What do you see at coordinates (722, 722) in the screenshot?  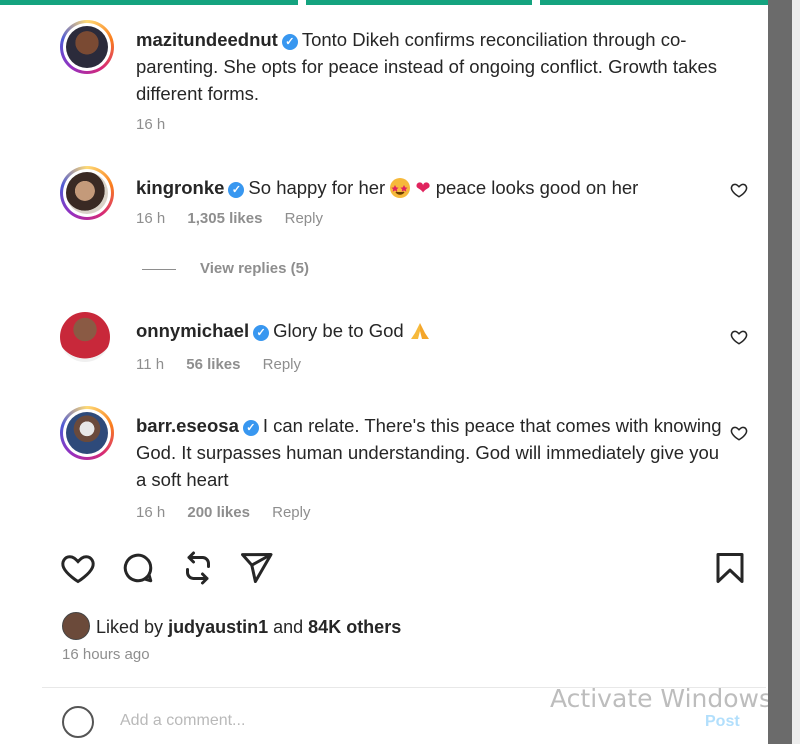 I see `post-button: Post` at bounding box center [722, 722].